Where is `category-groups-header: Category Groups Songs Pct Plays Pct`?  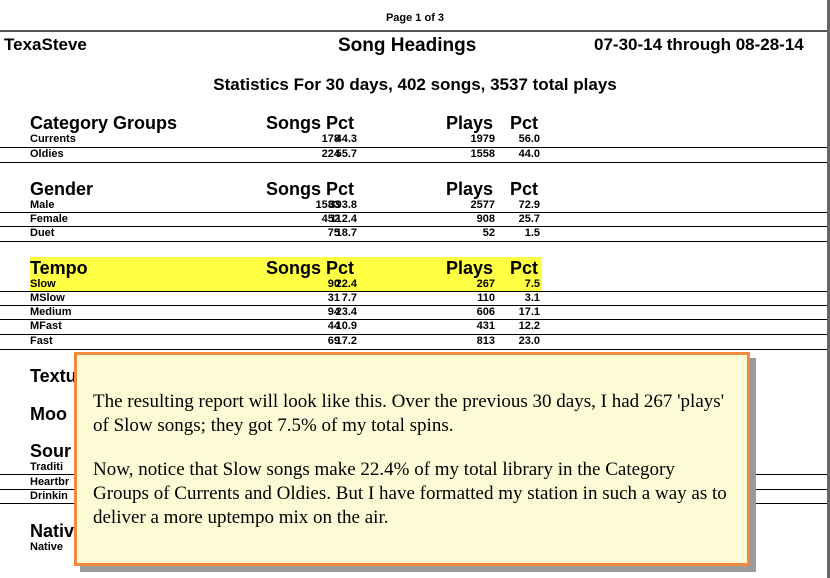 category-groups-header: Category Groups Songs Pct Plays Pct is located at coordinates (286, 124).